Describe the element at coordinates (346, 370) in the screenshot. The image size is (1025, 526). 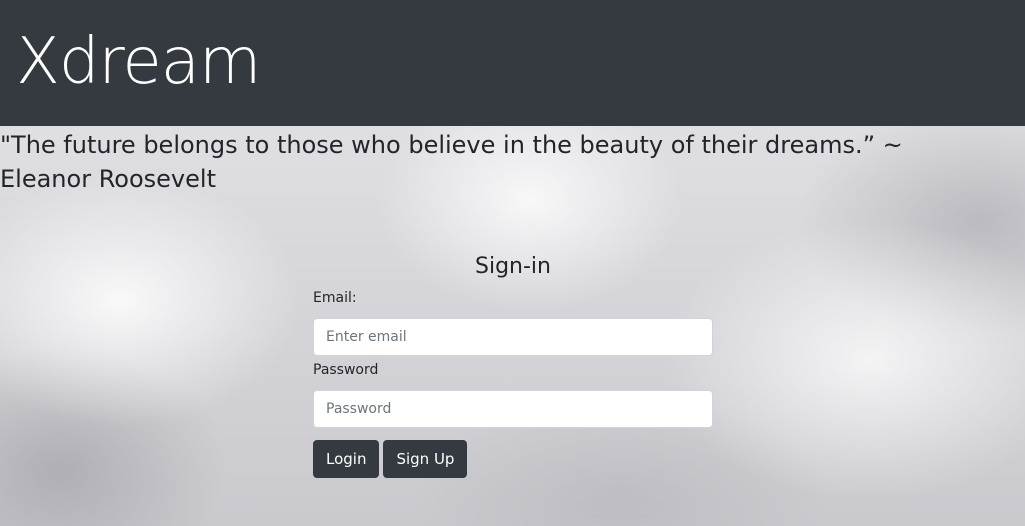
I see `password-label: Password` at that location.